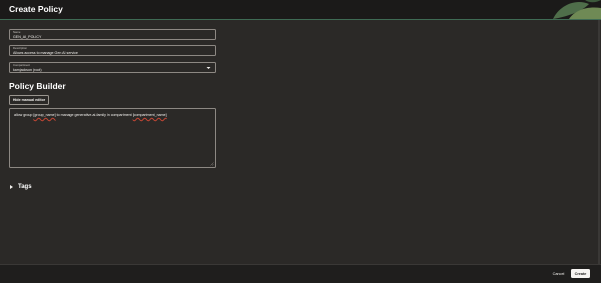  What do you see at coordinates (300, 19) in the screenshot?
I see `header-divider` at bounding box center [300, 19].